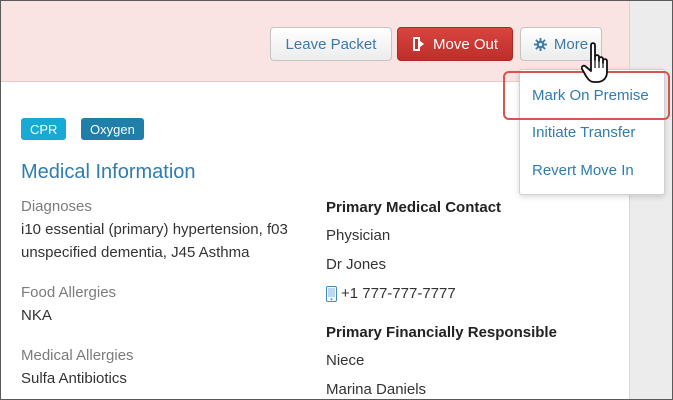 Image resolution: width=673 pixels, height=400 pixels. Describe the element at coordinates (419, 44) in the screenshot. I see `exit-door-icon` at that location.